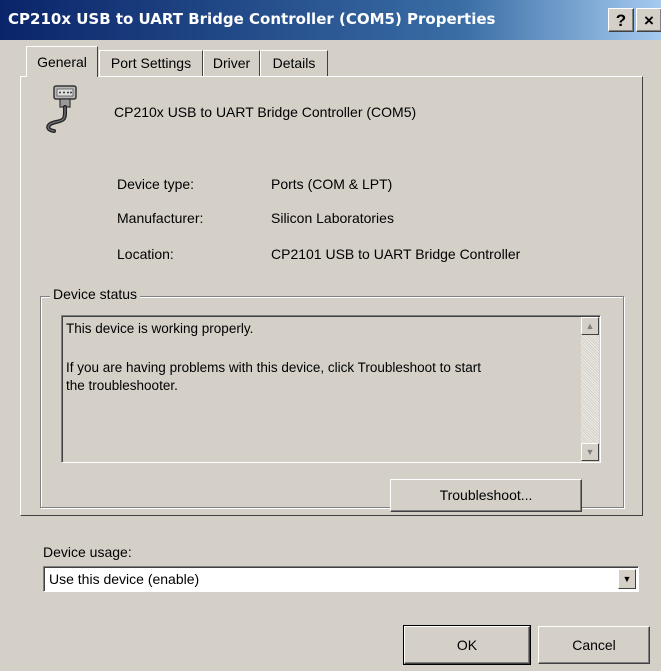 The image size is (661, 671). I want to click on location-label: Location:, so click(145, 254).